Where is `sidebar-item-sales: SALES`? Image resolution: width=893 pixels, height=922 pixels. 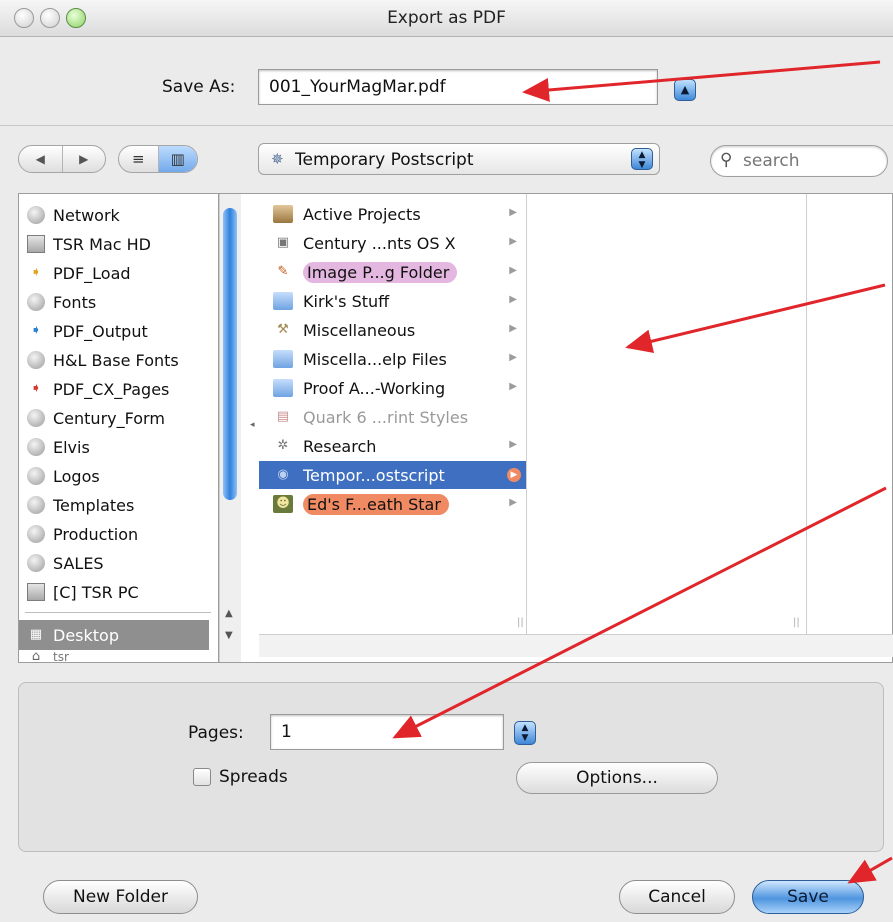
sidebar-item-sales: SALES is located at coordinates (65, 563).